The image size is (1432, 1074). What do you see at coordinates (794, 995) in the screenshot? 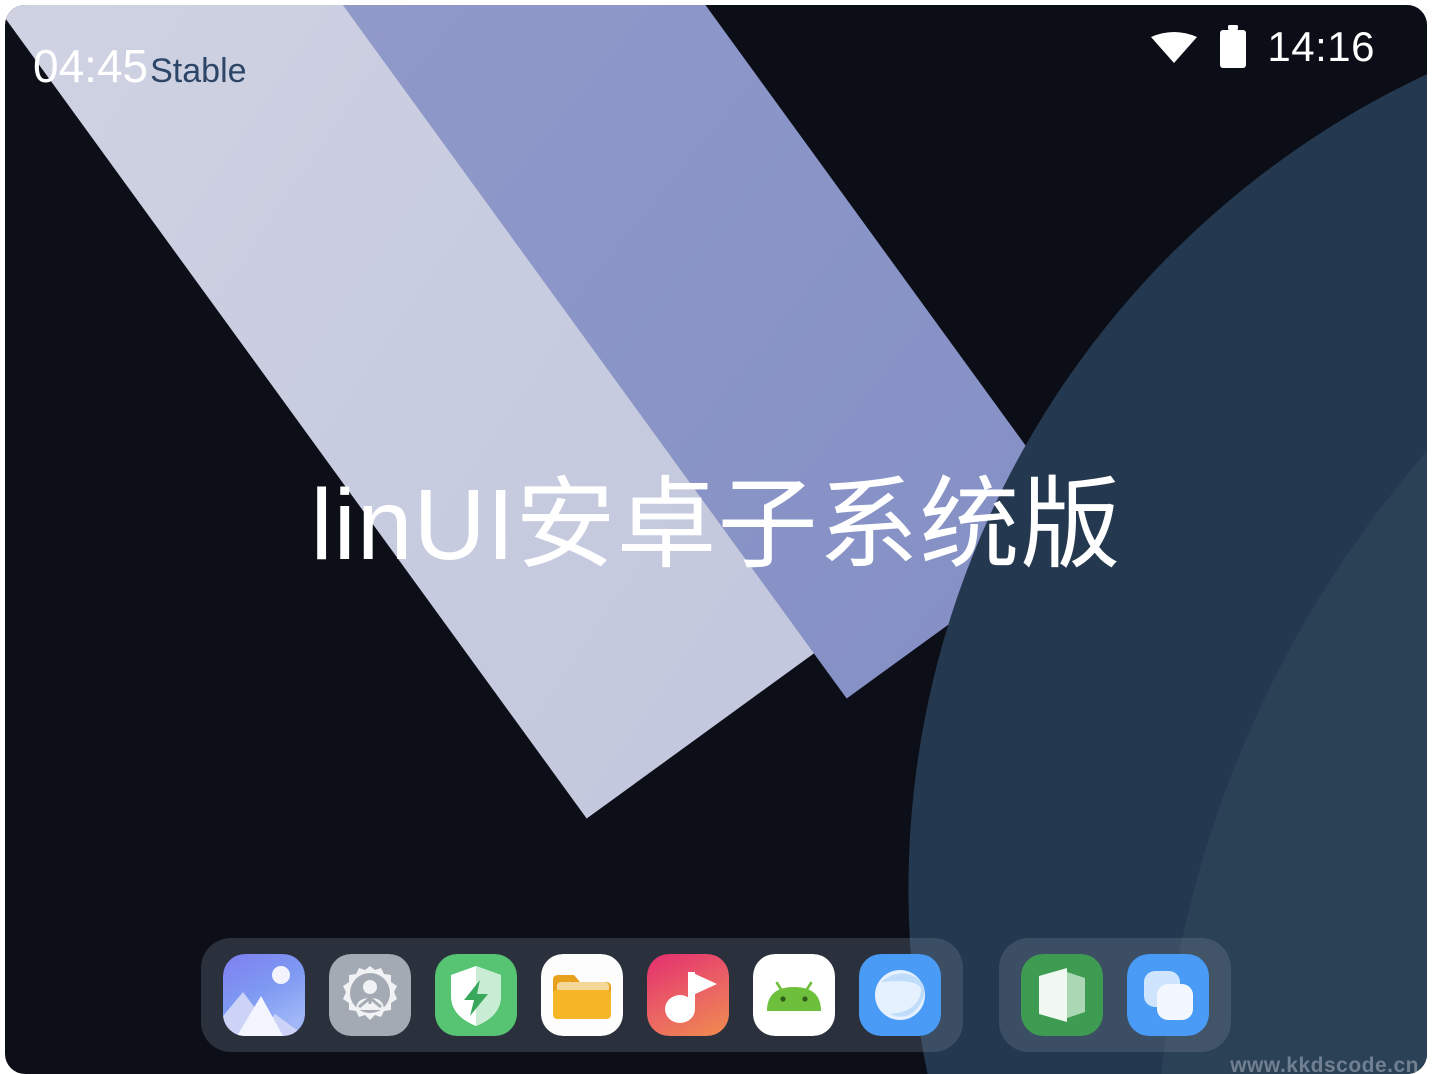
I see `dock-item-android` at bounding box center [794, 995].